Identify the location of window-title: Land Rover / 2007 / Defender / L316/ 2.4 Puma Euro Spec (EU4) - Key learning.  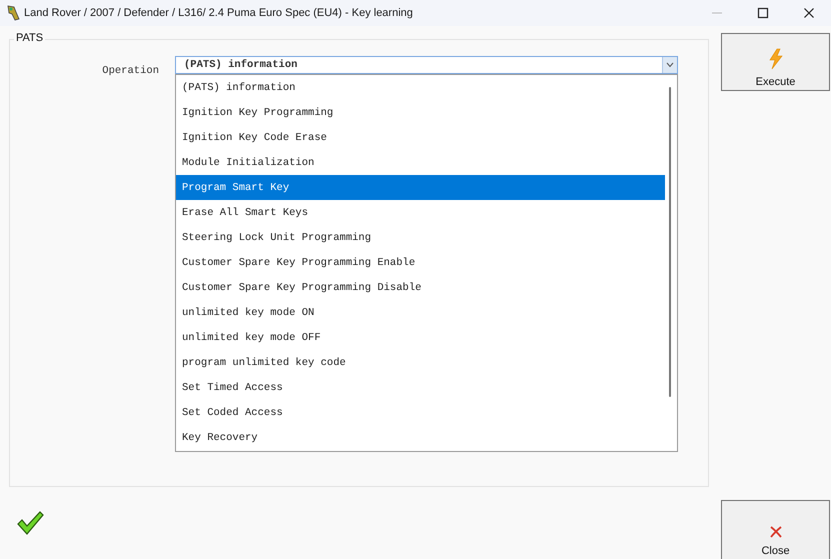
(218, 13).